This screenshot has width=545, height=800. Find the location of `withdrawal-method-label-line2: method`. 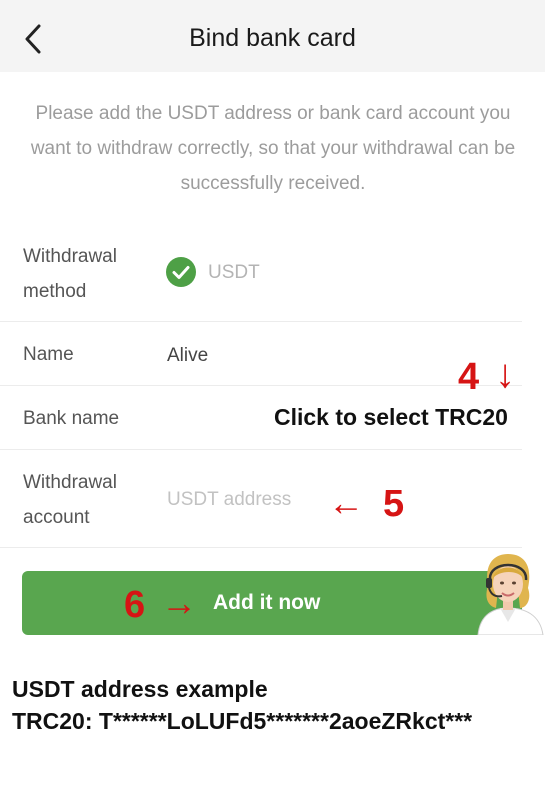

withdrawal-method-label-line2: method is located at coordinates (55, 291).